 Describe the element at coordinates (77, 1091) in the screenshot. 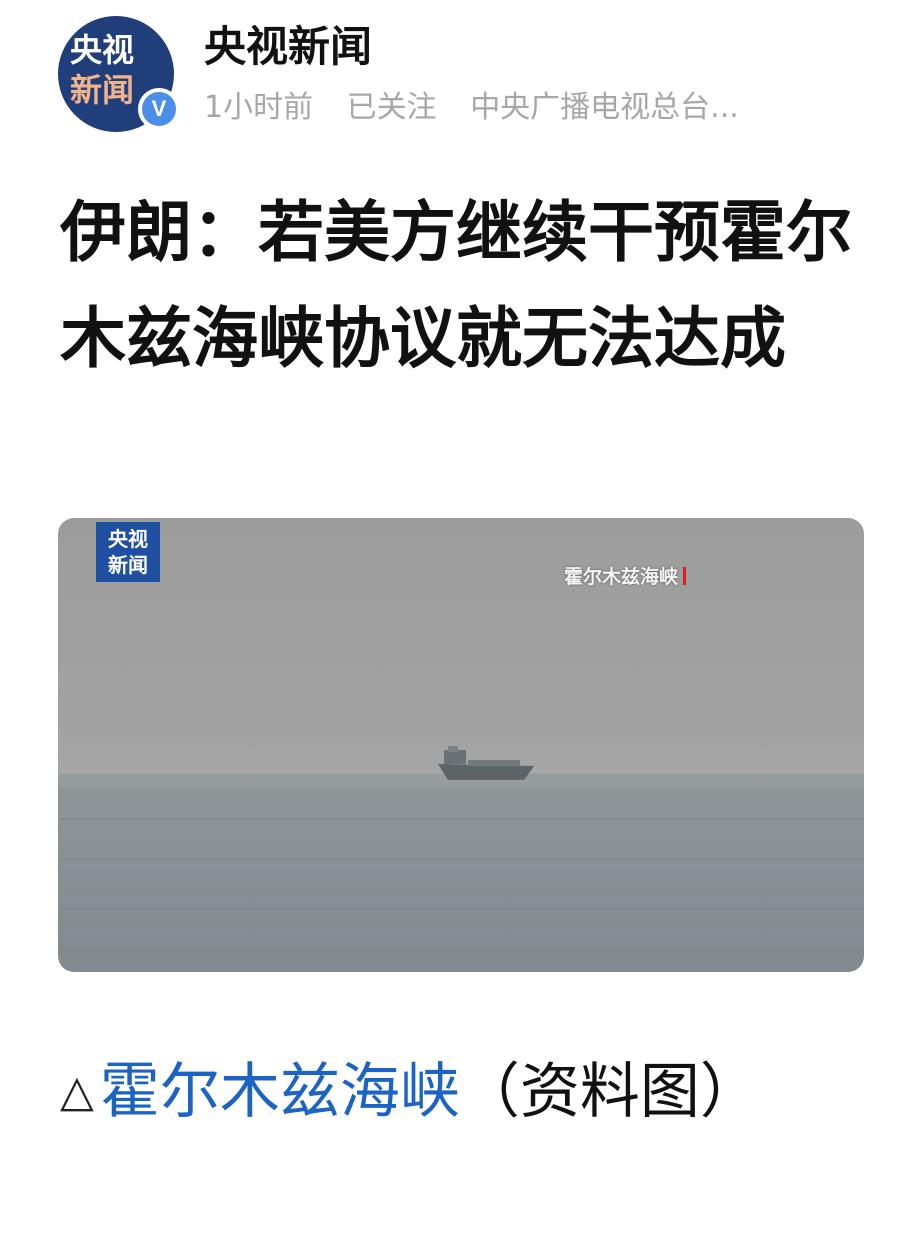

I see `triangle-icon: △` at that location.